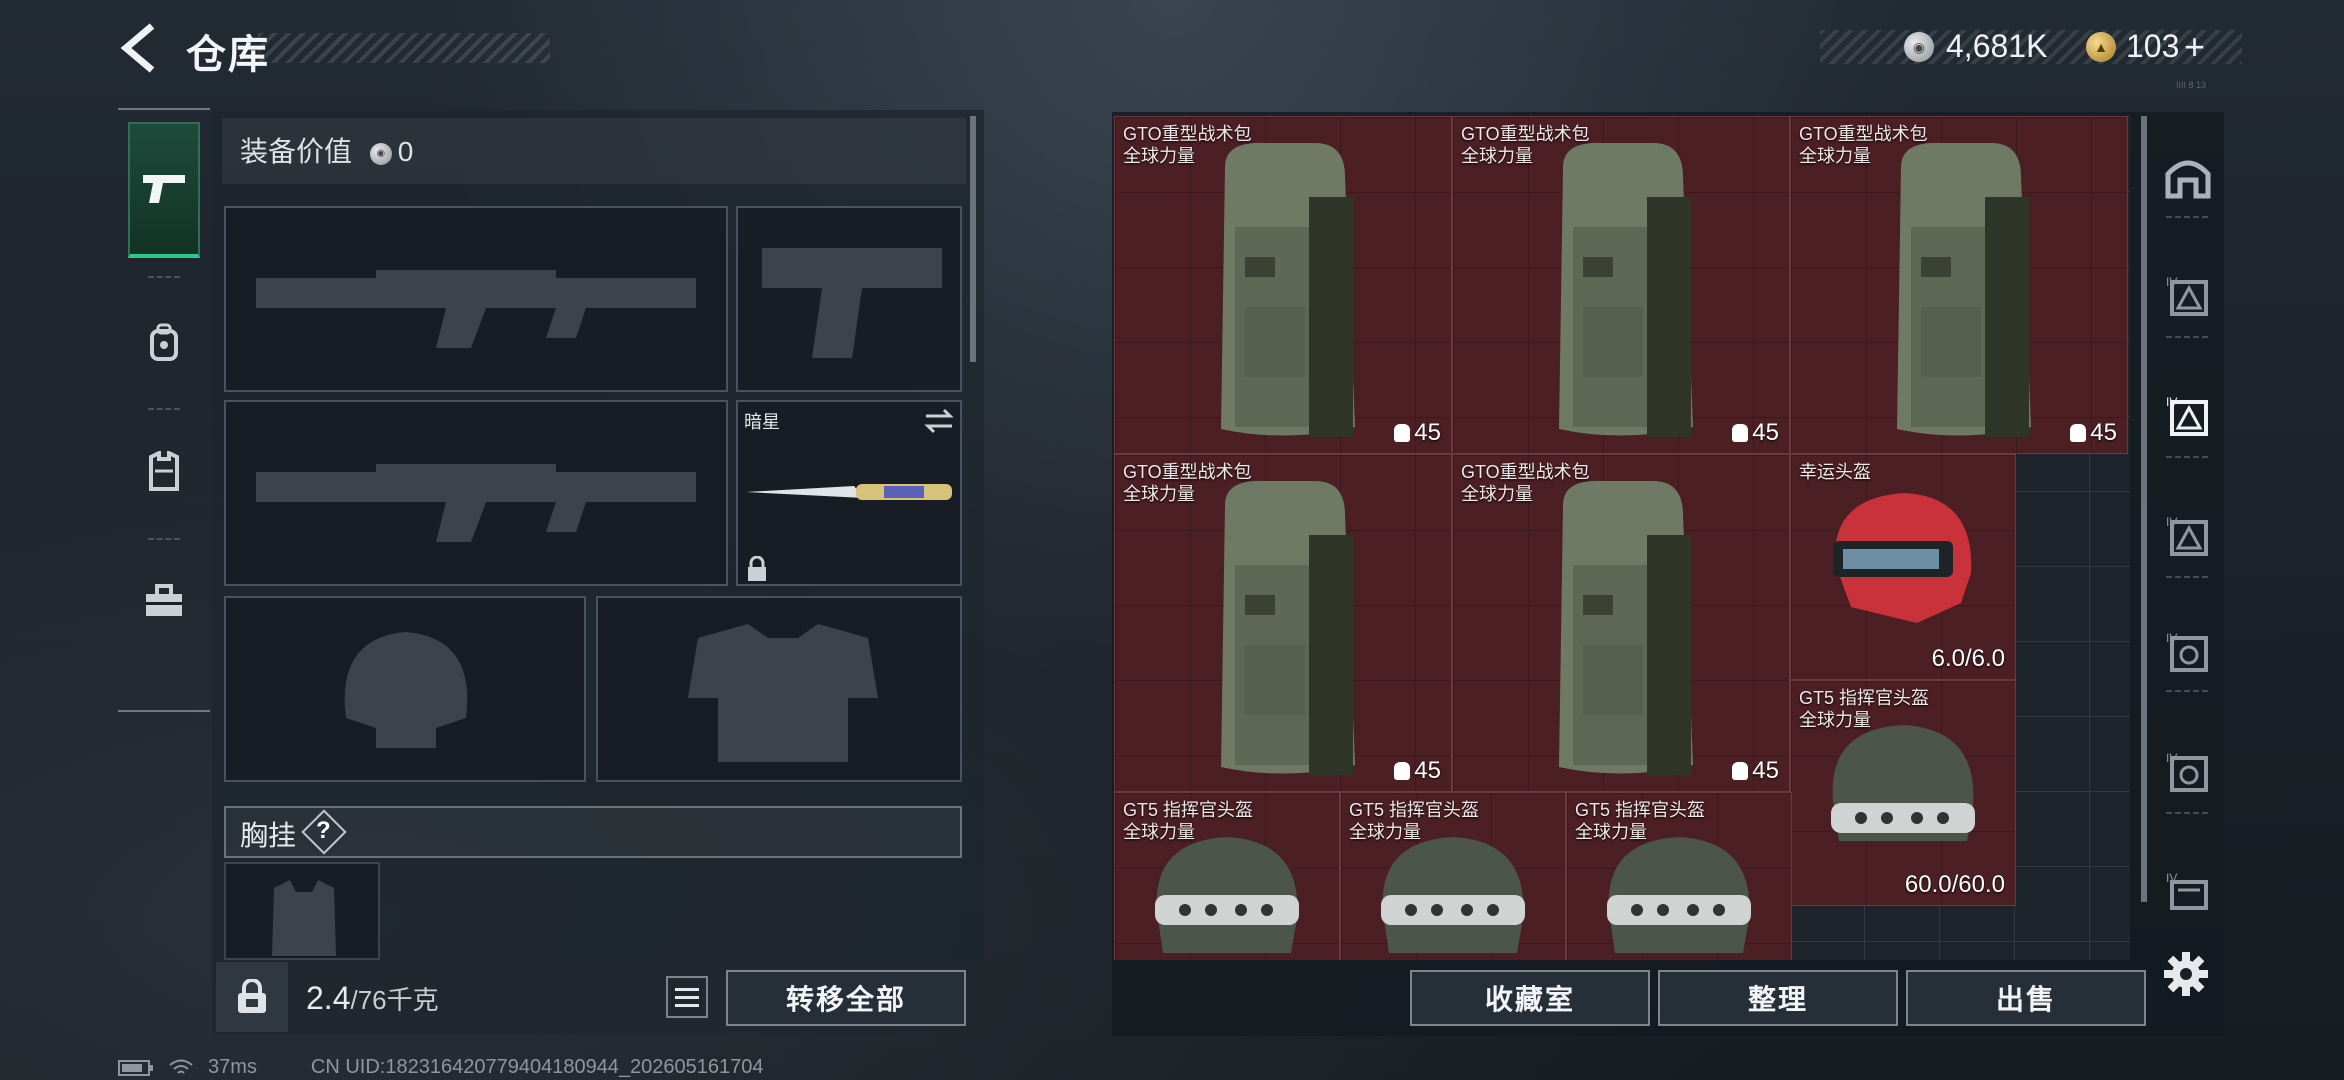 The height and width of the screenshot is (1080, 2344). I want to click on item-name: 幸运头盔, so click(1835, 472).